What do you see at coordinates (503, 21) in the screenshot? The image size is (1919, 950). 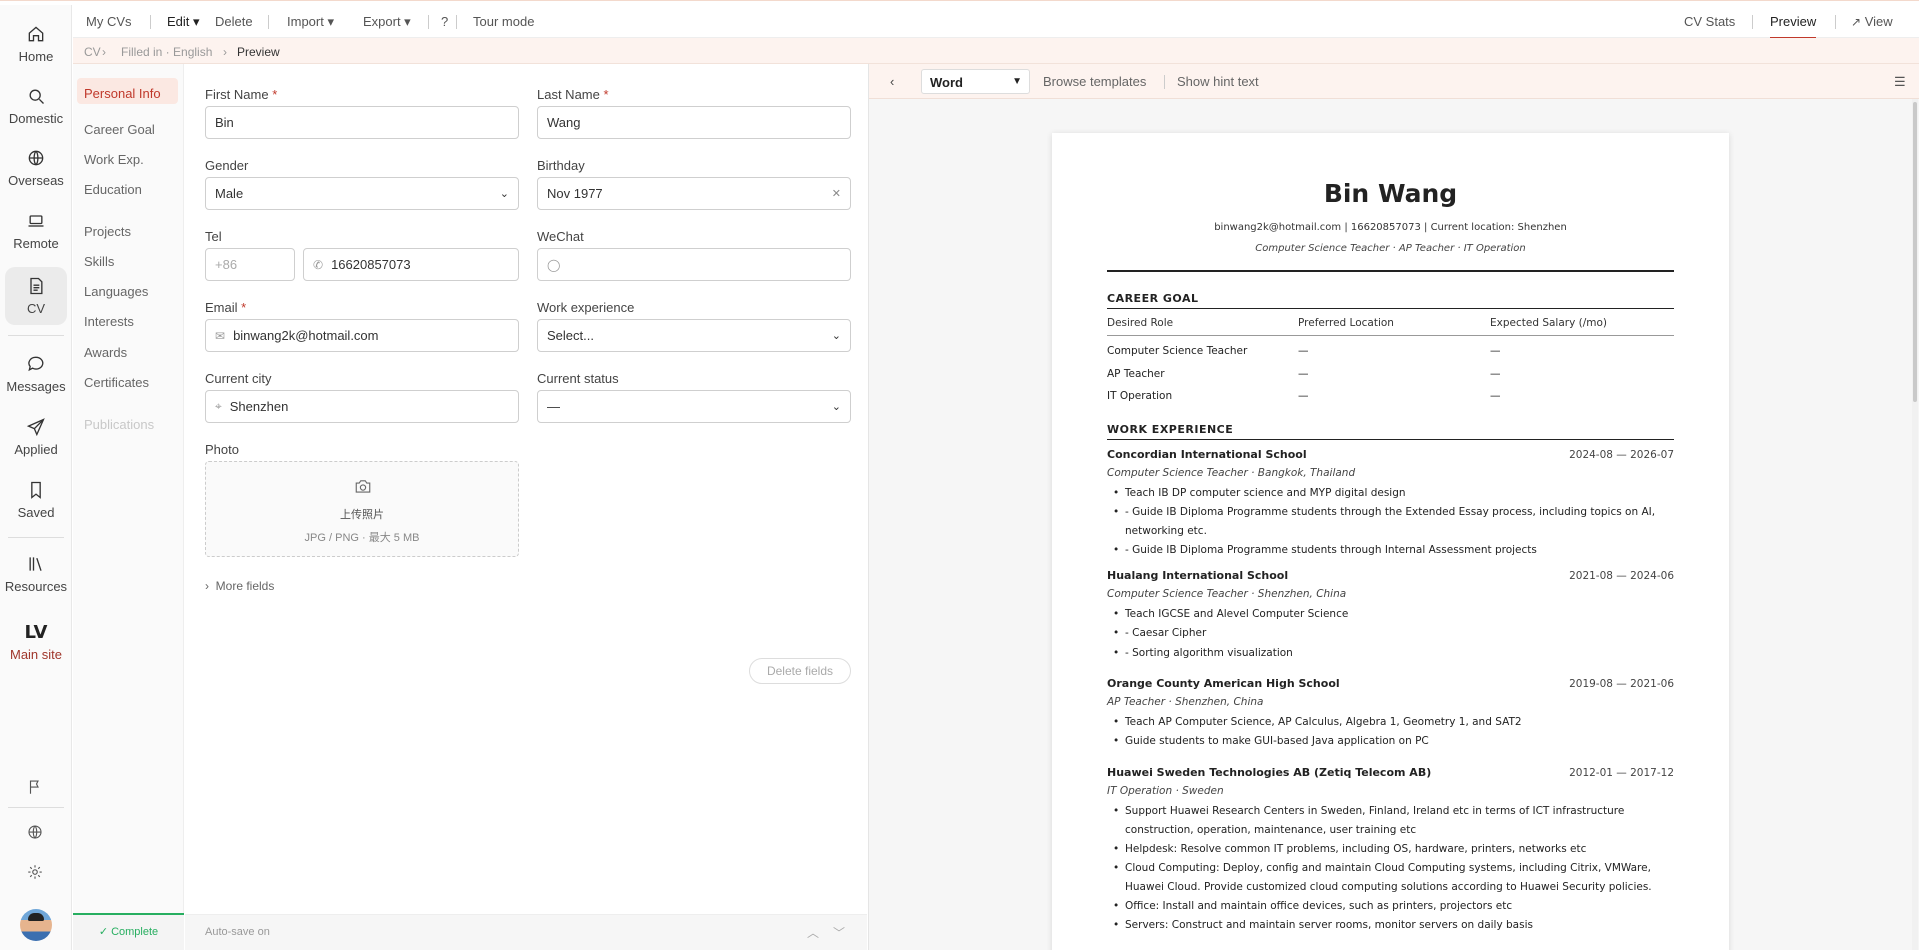 I see `tour-mode-button: Tour mode` at bounding box center [503, 21].